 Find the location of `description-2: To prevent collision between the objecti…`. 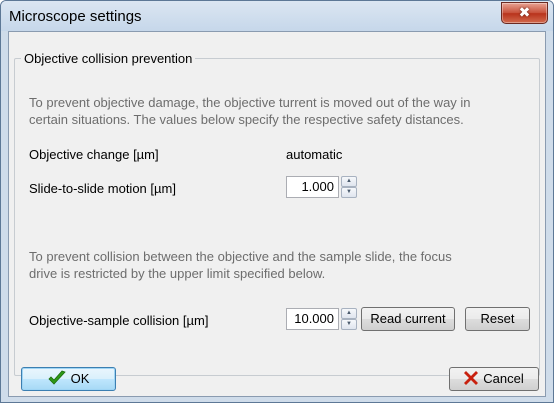

description-2: To prevent collision between the objecti… is located at coordinates (240, 265).